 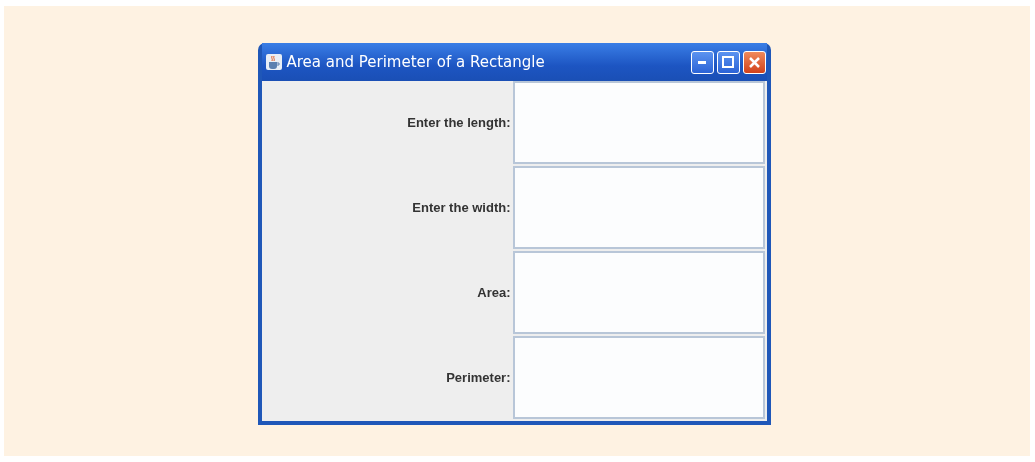 I want to click on close-button, so click(x=754, y=62).